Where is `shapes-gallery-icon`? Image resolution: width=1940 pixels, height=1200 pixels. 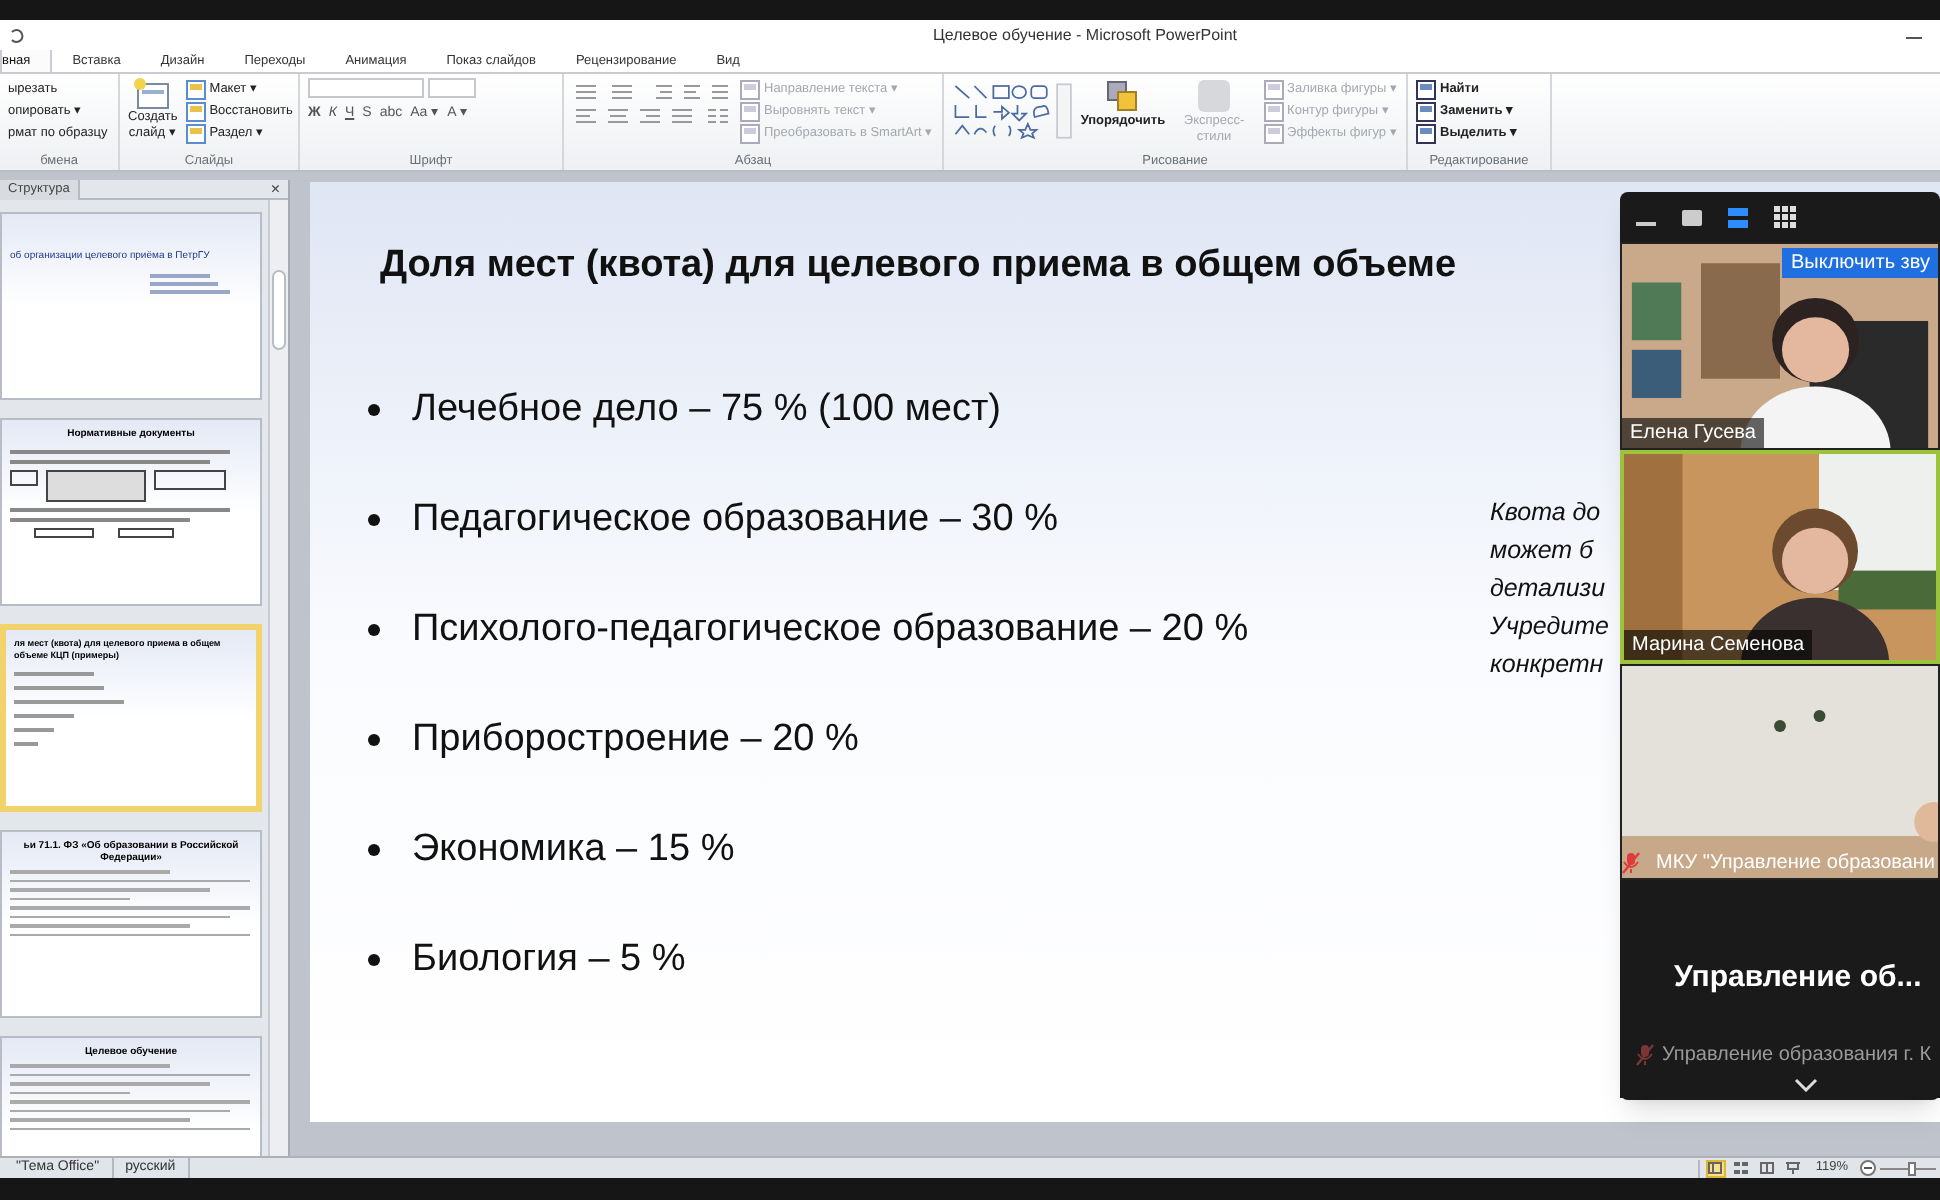
shapes-gallery-icon is located at coordinates (1012, 111).